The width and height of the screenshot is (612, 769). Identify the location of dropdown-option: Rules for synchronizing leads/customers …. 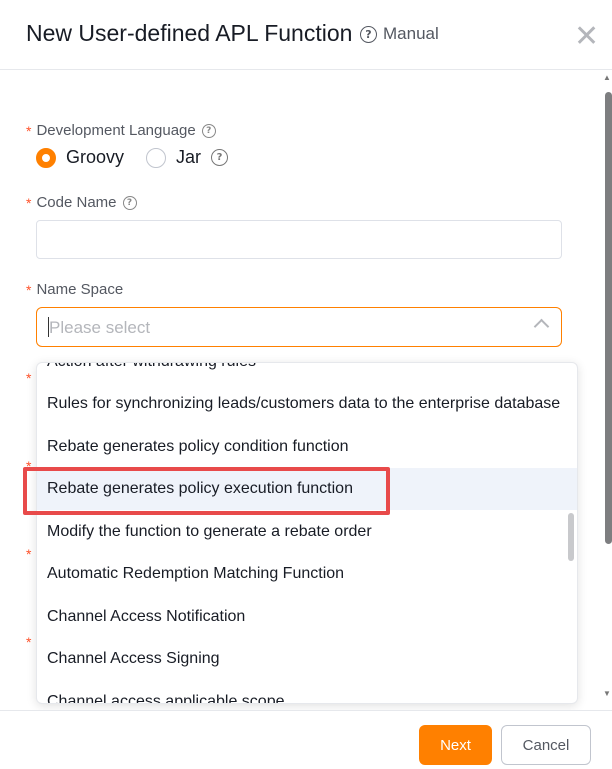
(307, 404).